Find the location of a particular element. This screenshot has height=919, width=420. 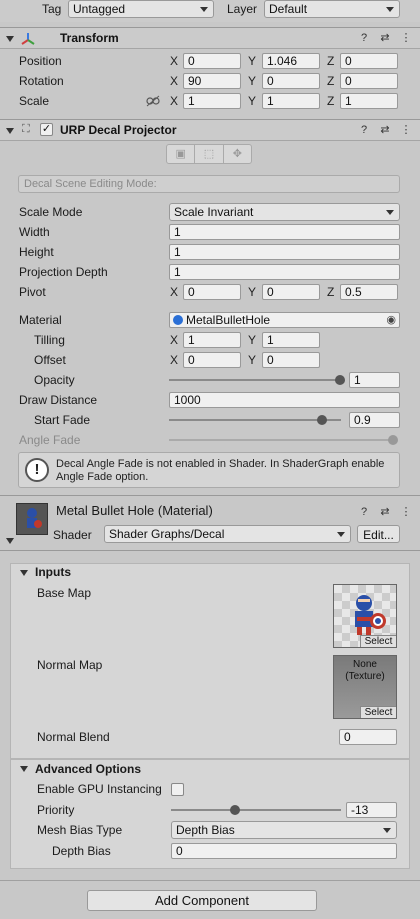

priority-field: -13 is located at coordinates (371, 810).